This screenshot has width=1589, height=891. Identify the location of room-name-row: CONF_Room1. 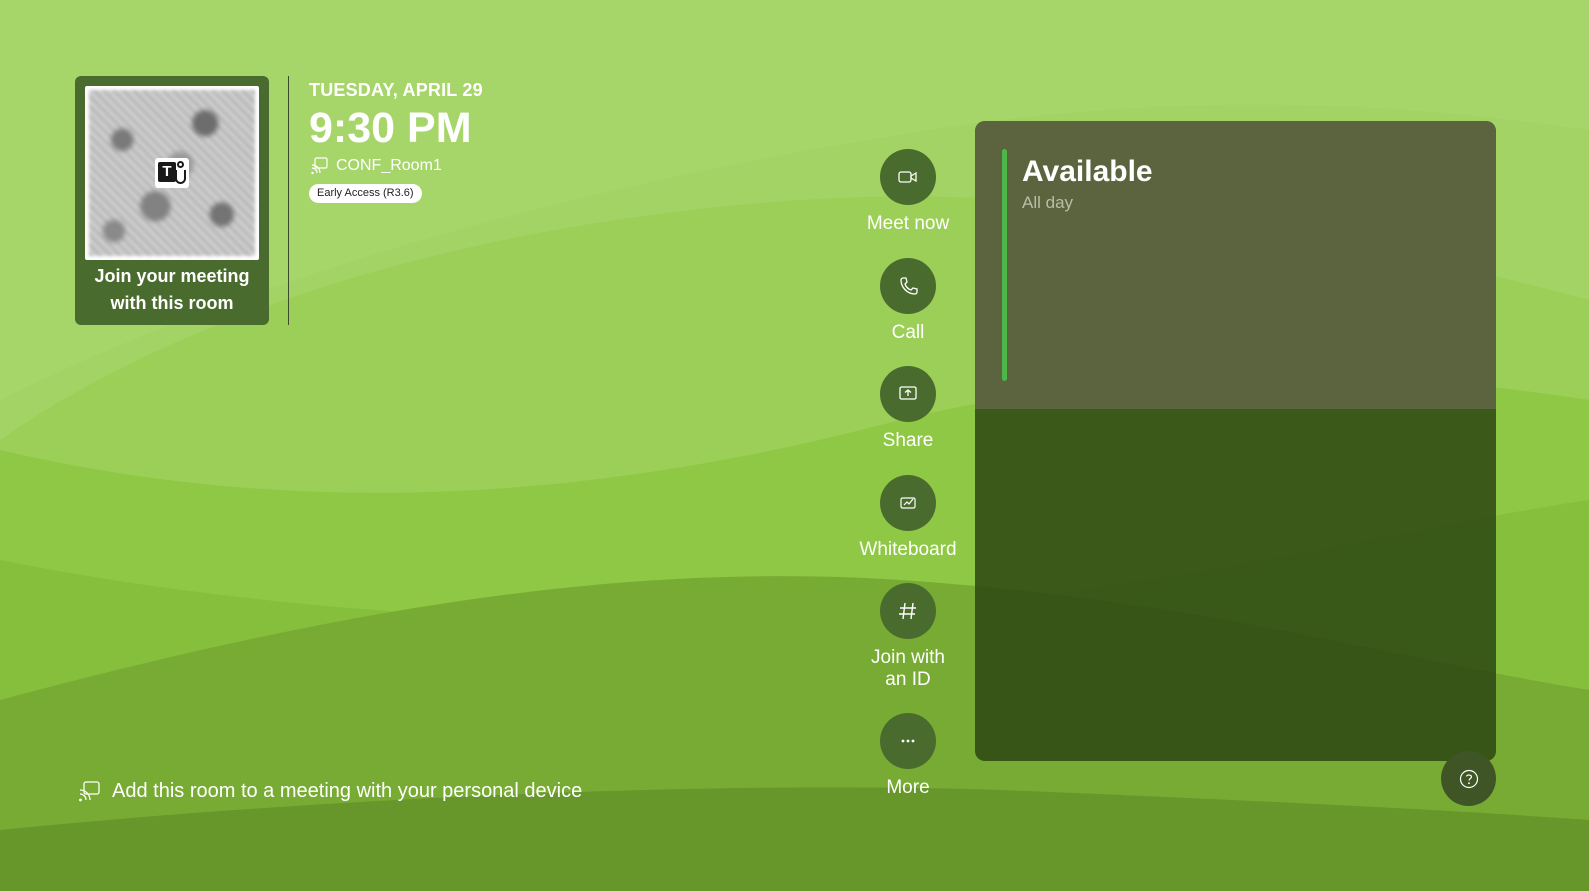
(376, 166).